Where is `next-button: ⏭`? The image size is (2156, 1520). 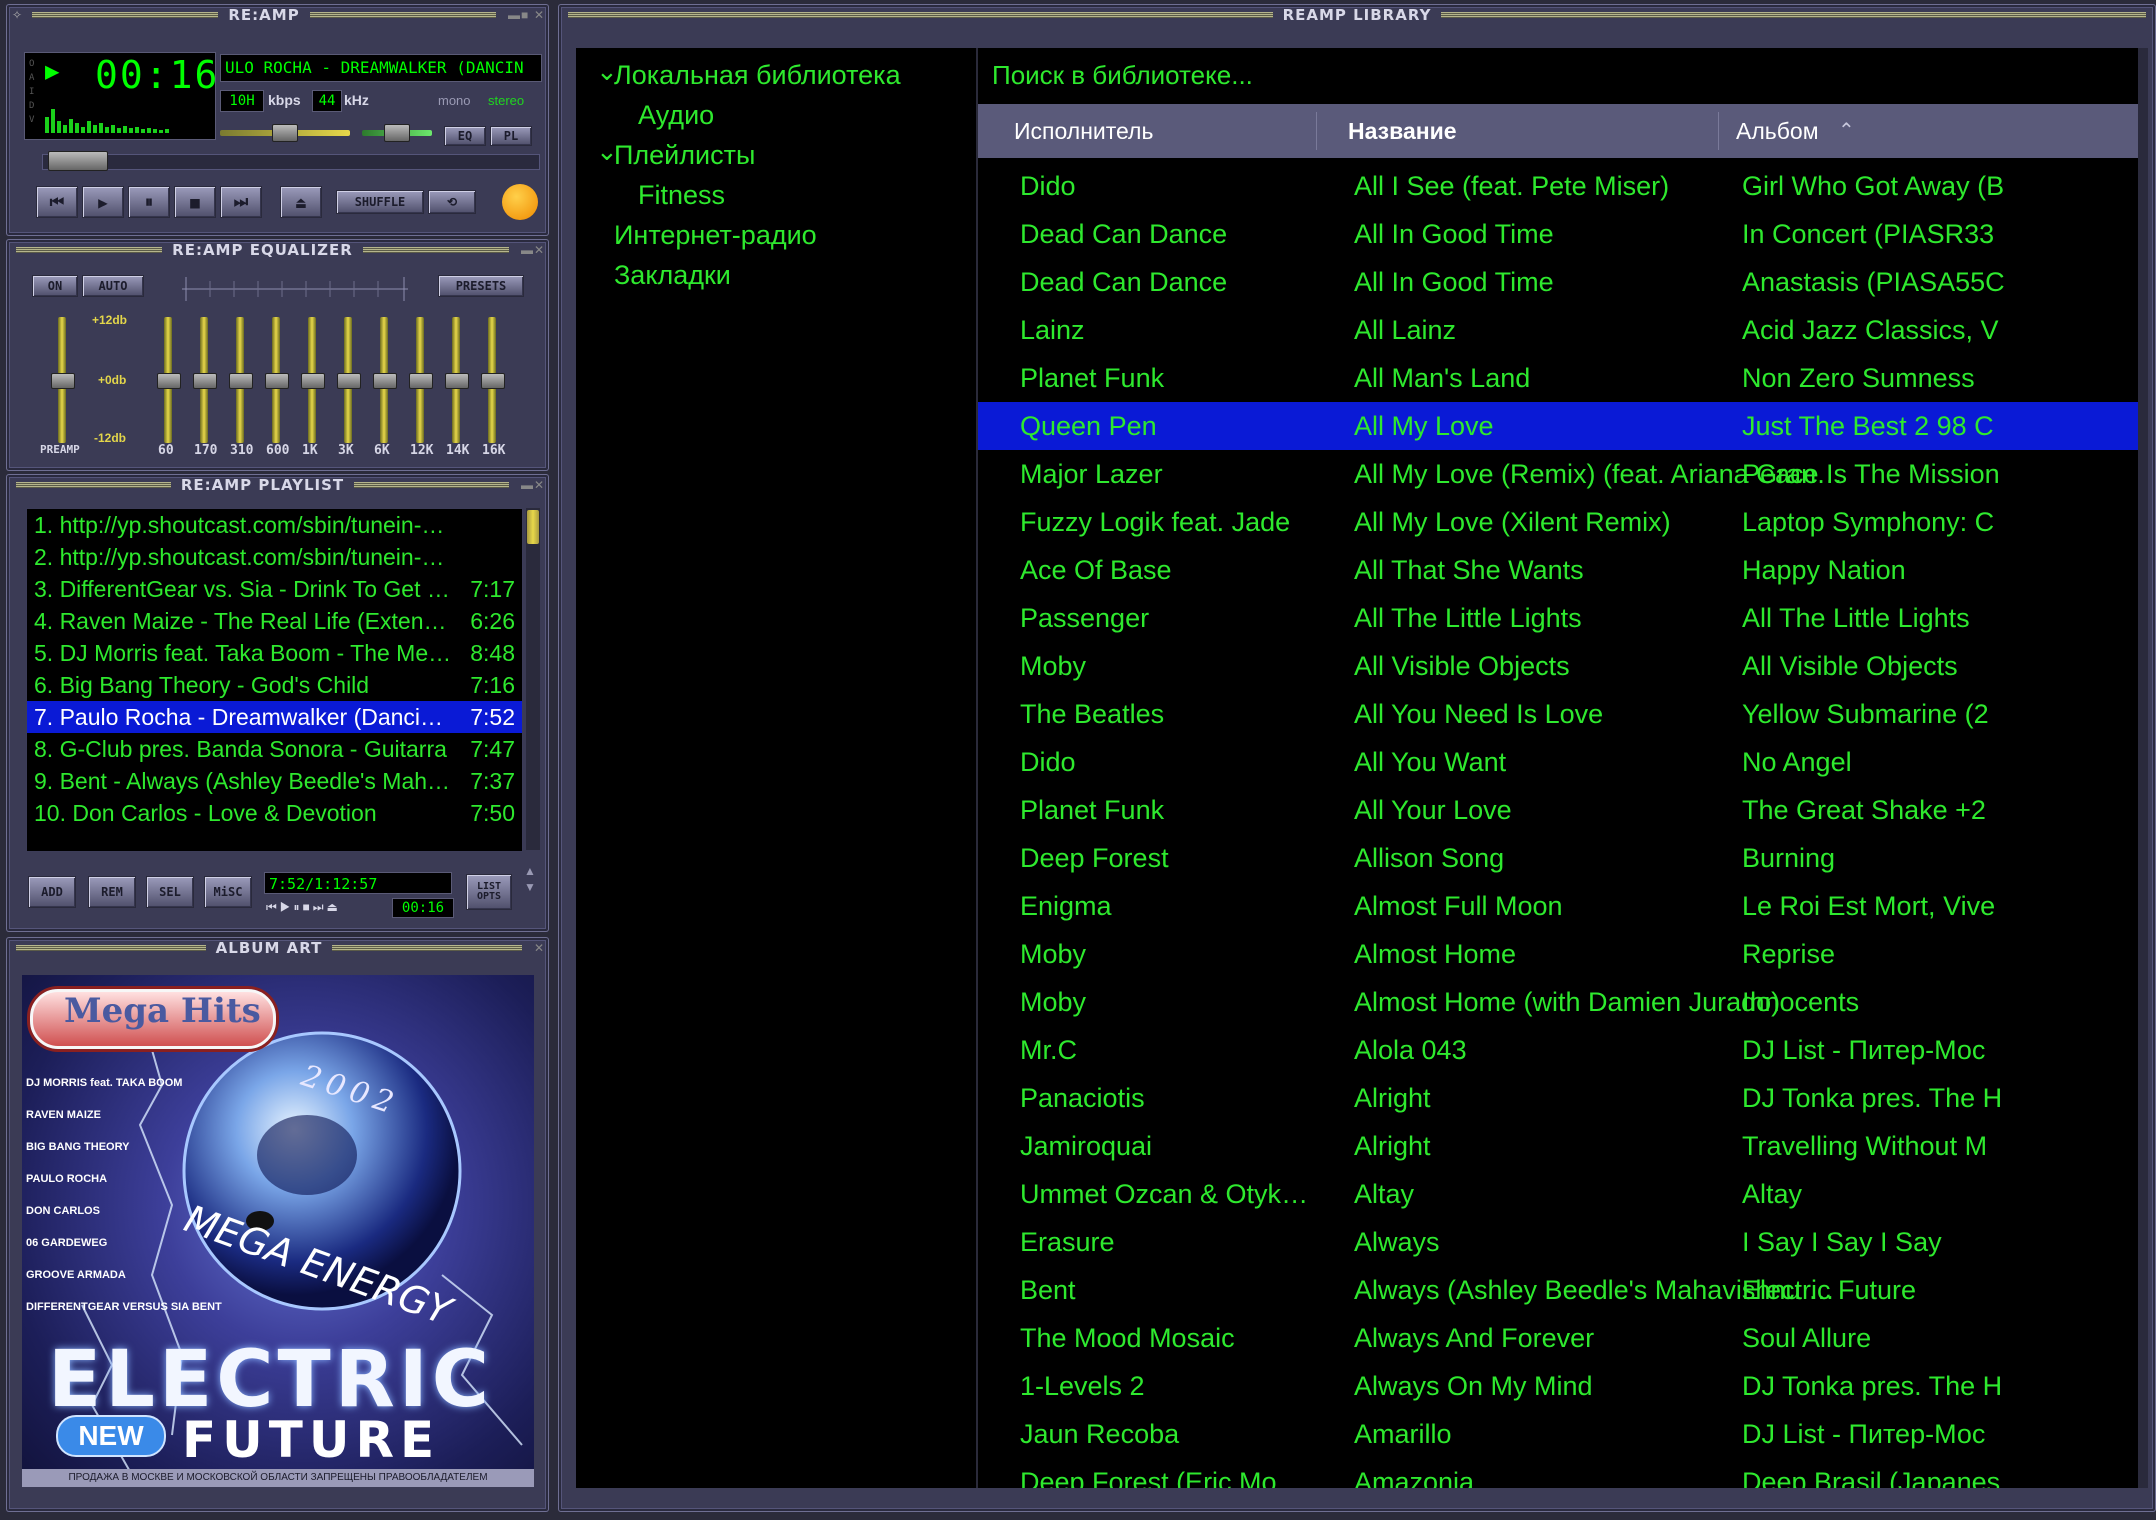 next-button: ⏭ is located at coordinates (241, 202).